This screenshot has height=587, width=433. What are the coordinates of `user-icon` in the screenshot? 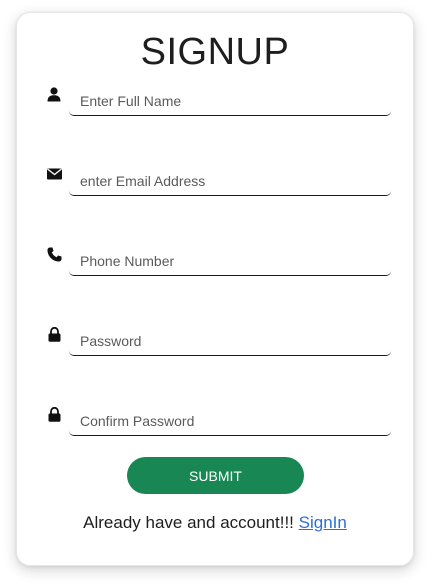 It's located at (54, 94).